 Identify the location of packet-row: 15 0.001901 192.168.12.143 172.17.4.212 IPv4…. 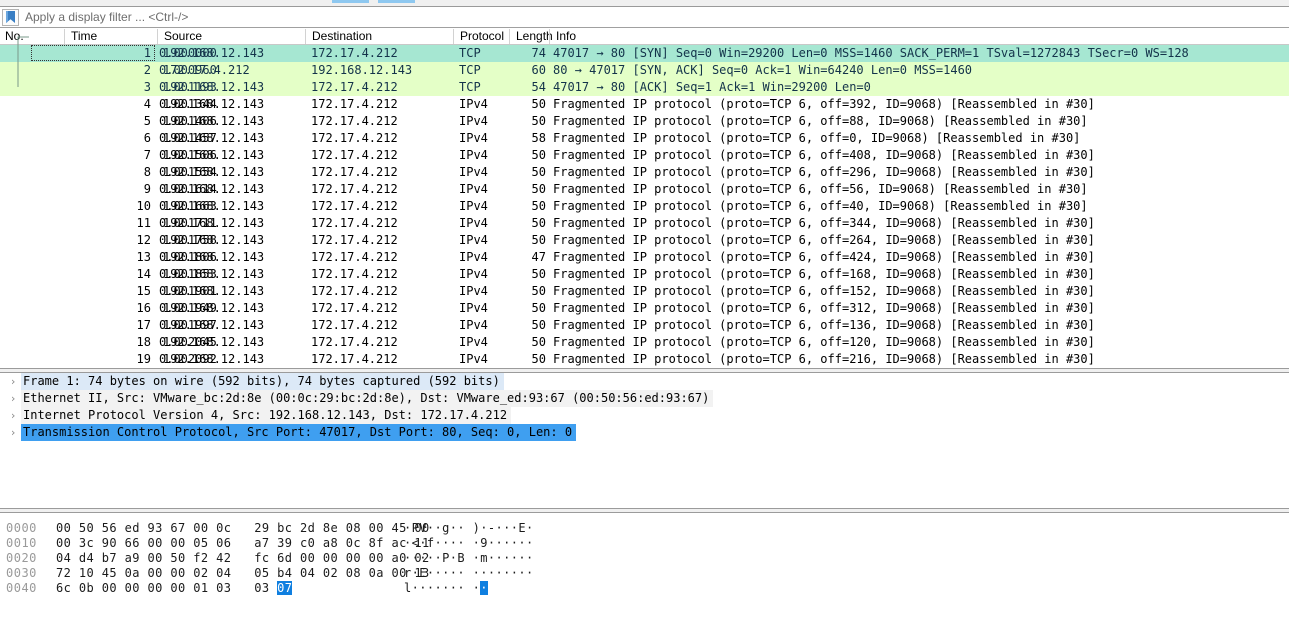
(644, 291).